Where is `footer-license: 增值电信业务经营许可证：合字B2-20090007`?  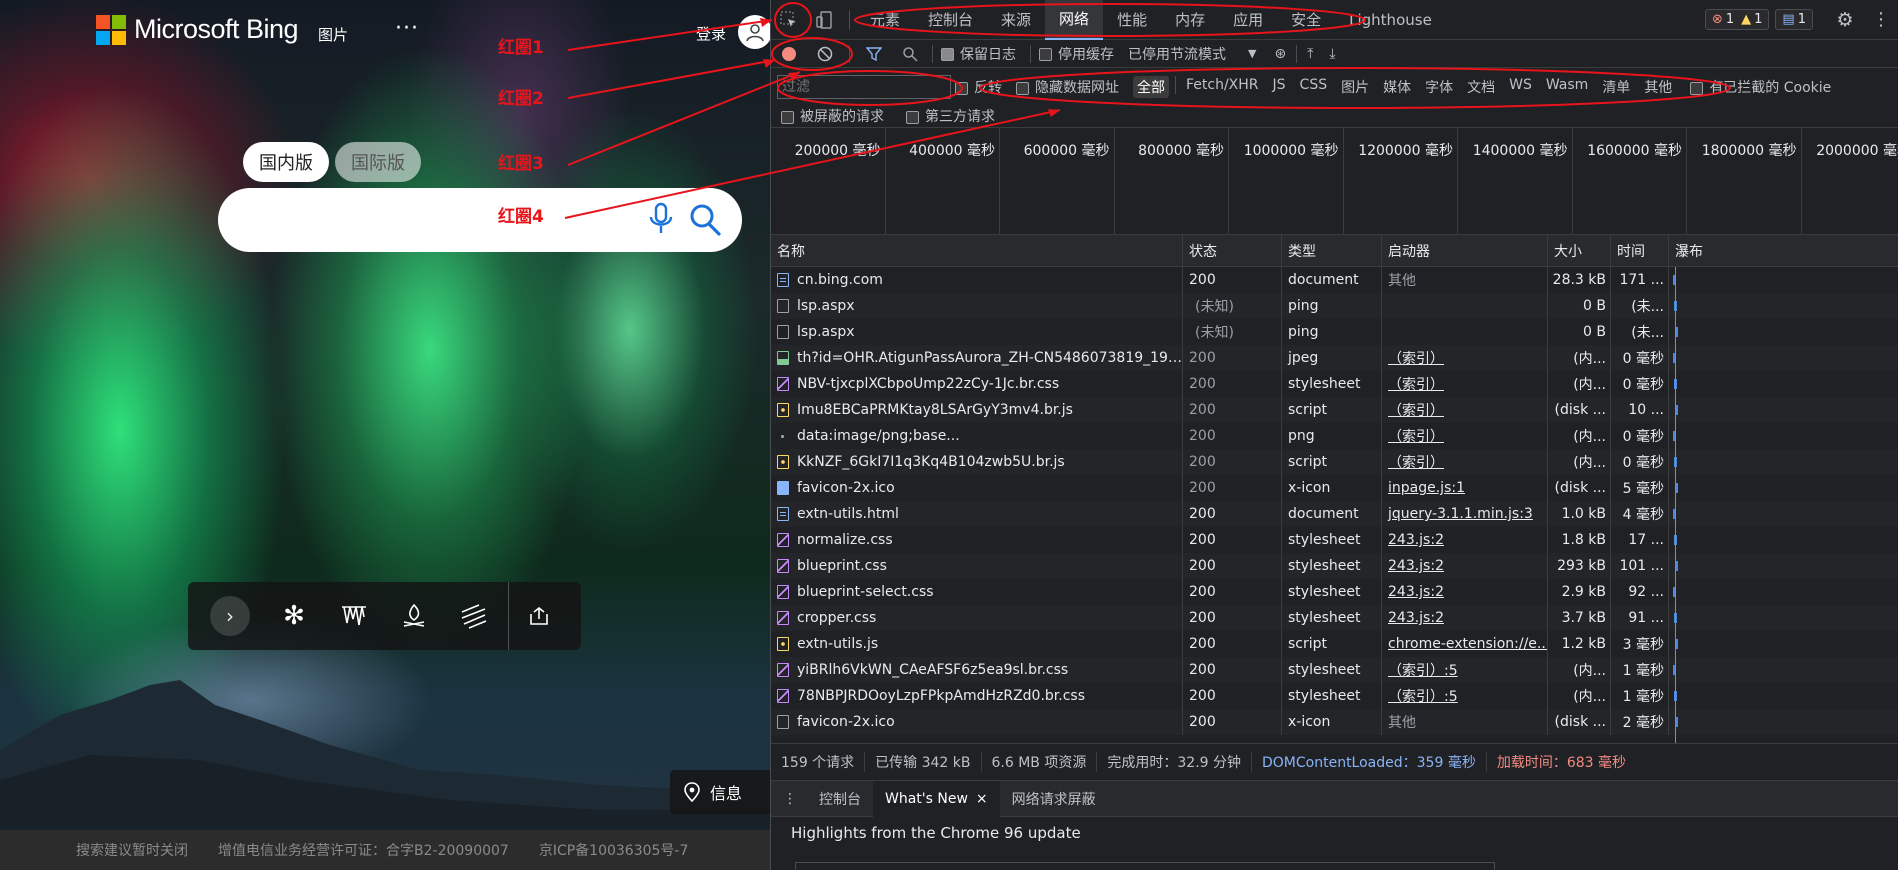 footer-license: 增值电信业务经营许可证：合字B2-20090007 is located at coordinates (363, 850).